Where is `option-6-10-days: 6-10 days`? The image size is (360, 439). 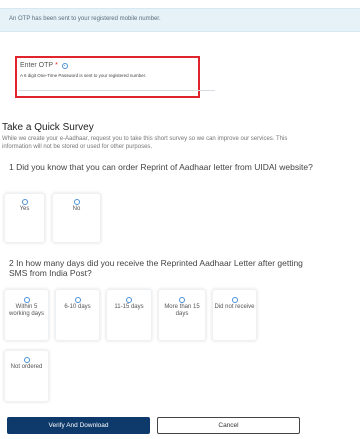
option-6-10-days: 6-10 days is located at coordinates (77, 315).